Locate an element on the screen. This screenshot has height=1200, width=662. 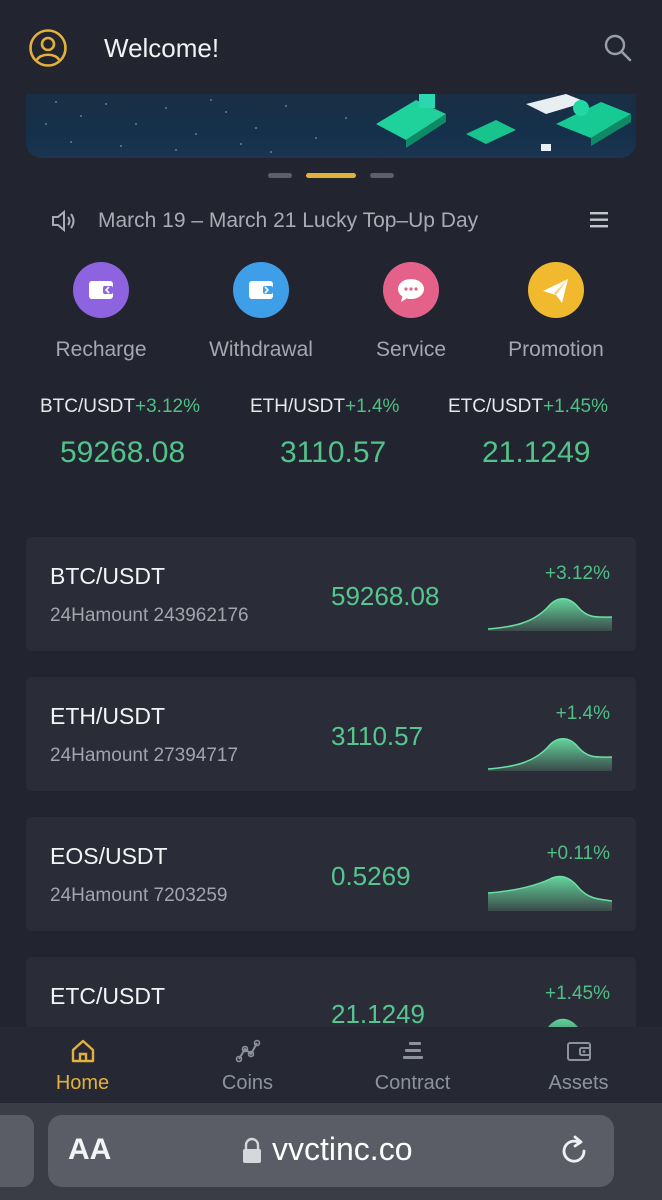
ticker-etc: ETC/USDT+1.45% 21.1249 is located at coordinates (553, 441).